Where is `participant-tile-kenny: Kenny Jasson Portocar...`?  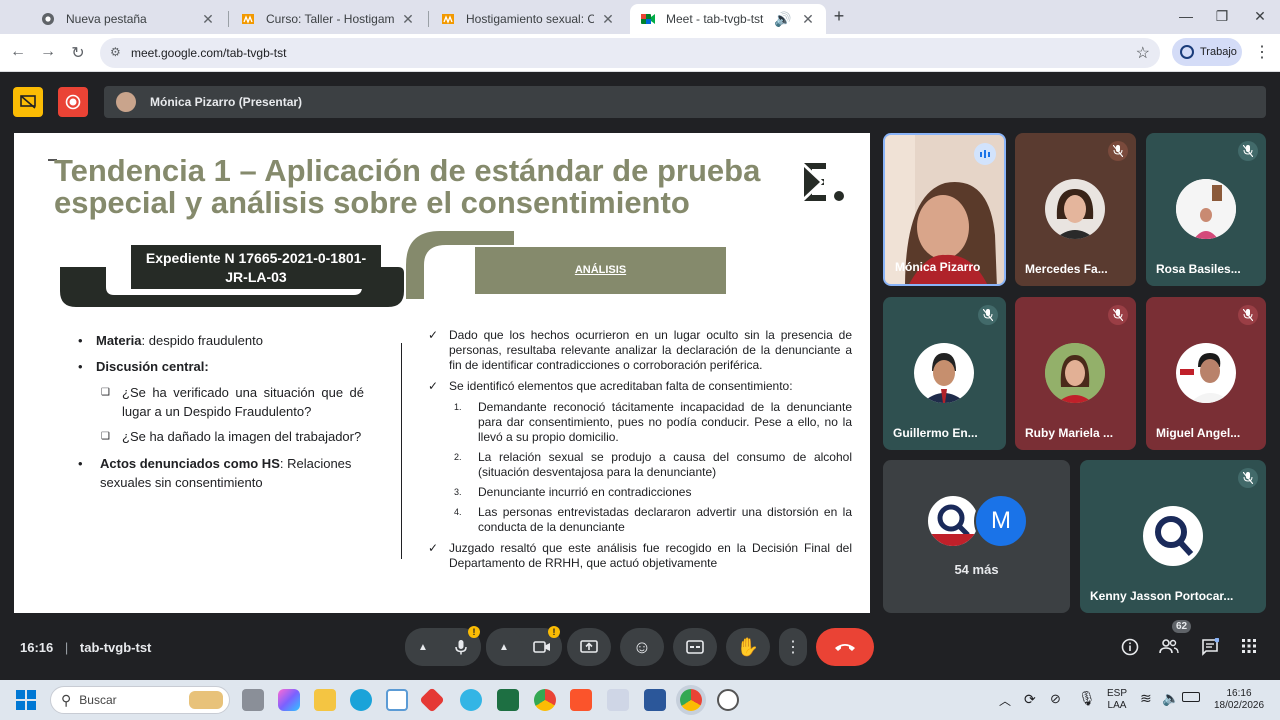 participant-tile-kenny: Kenny Jasson Portocar... is located at coordinates (1173, 536).